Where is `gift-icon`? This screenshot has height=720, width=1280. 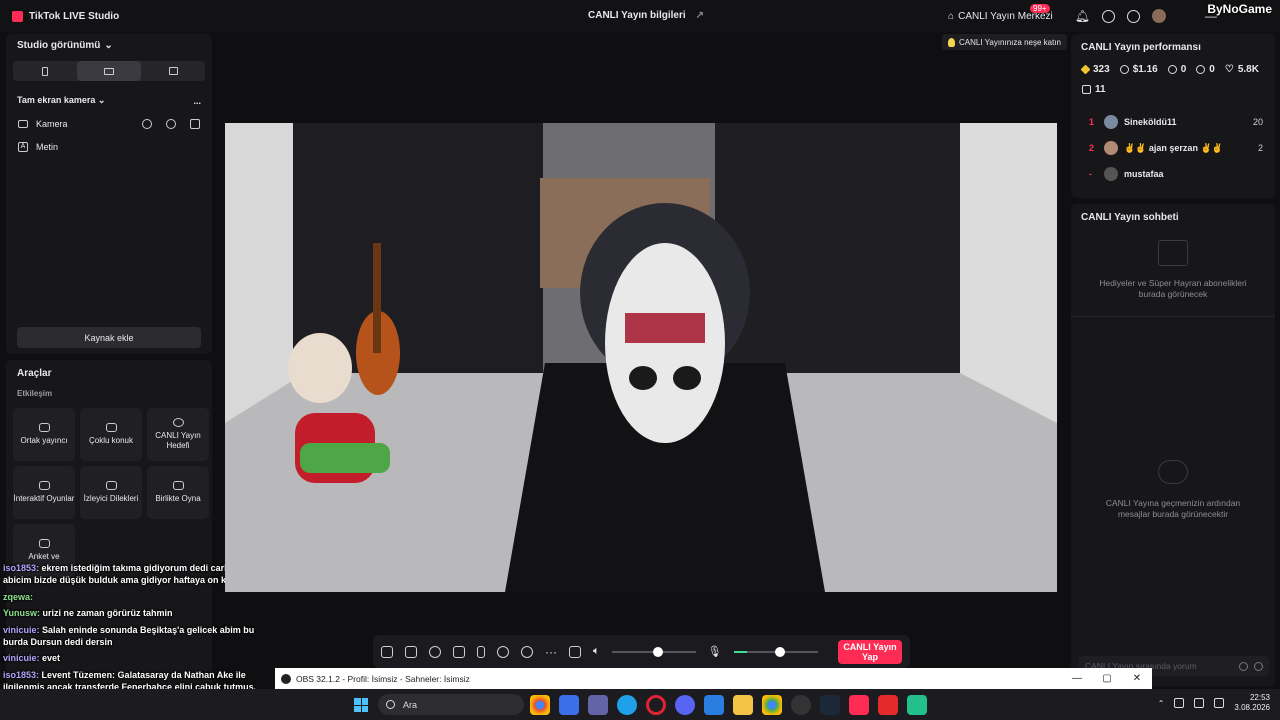
gift-icon is located at coordinates (1173, 253).